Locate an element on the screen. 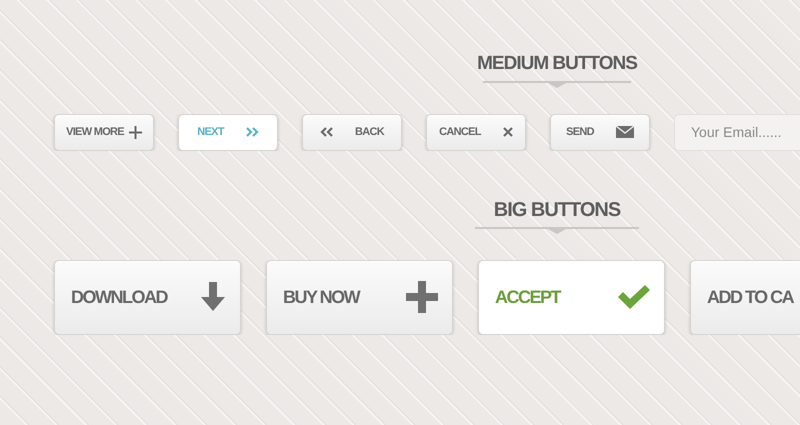 This screenshot has height=425, width=800. cancel-button: CANCEL is located at coordinates (476, 132).